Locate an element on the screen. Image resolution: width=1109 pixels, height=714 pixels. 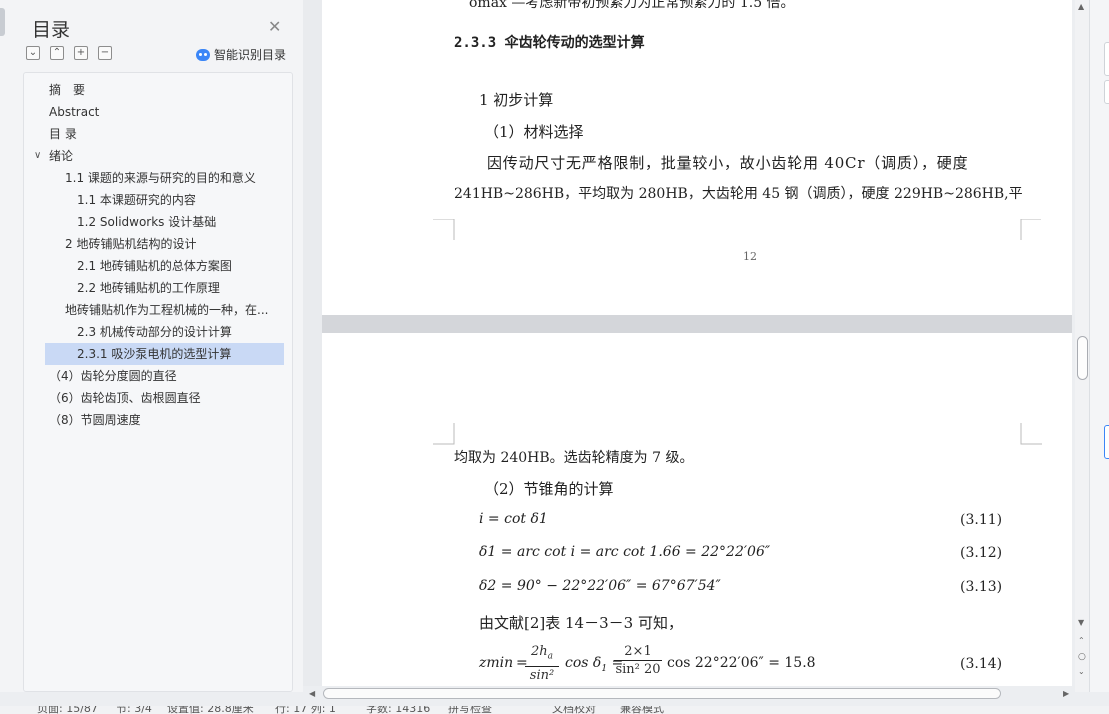
body-text: 因传动尺寸无严格限制，批量较小，故小齿轮用 40Cr（调质），硬度 is located at coordinates (728, 163).